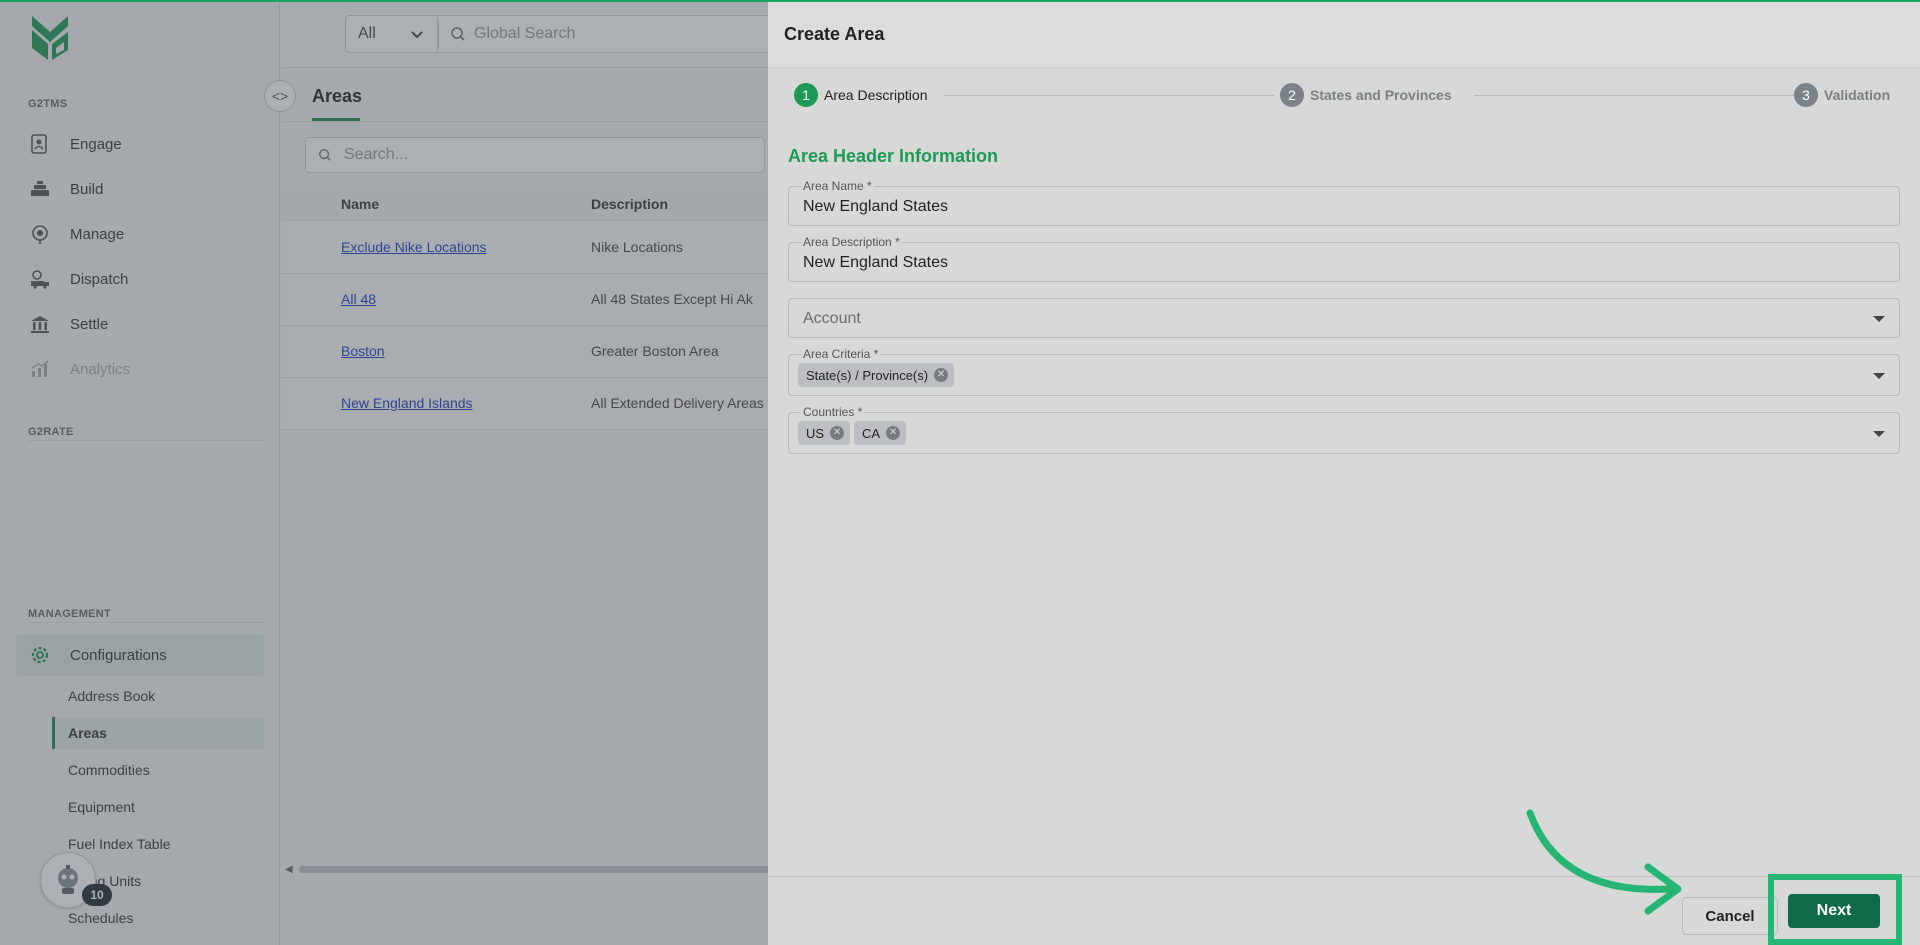  I want to click on account-select: Account, so click(1344, 318).